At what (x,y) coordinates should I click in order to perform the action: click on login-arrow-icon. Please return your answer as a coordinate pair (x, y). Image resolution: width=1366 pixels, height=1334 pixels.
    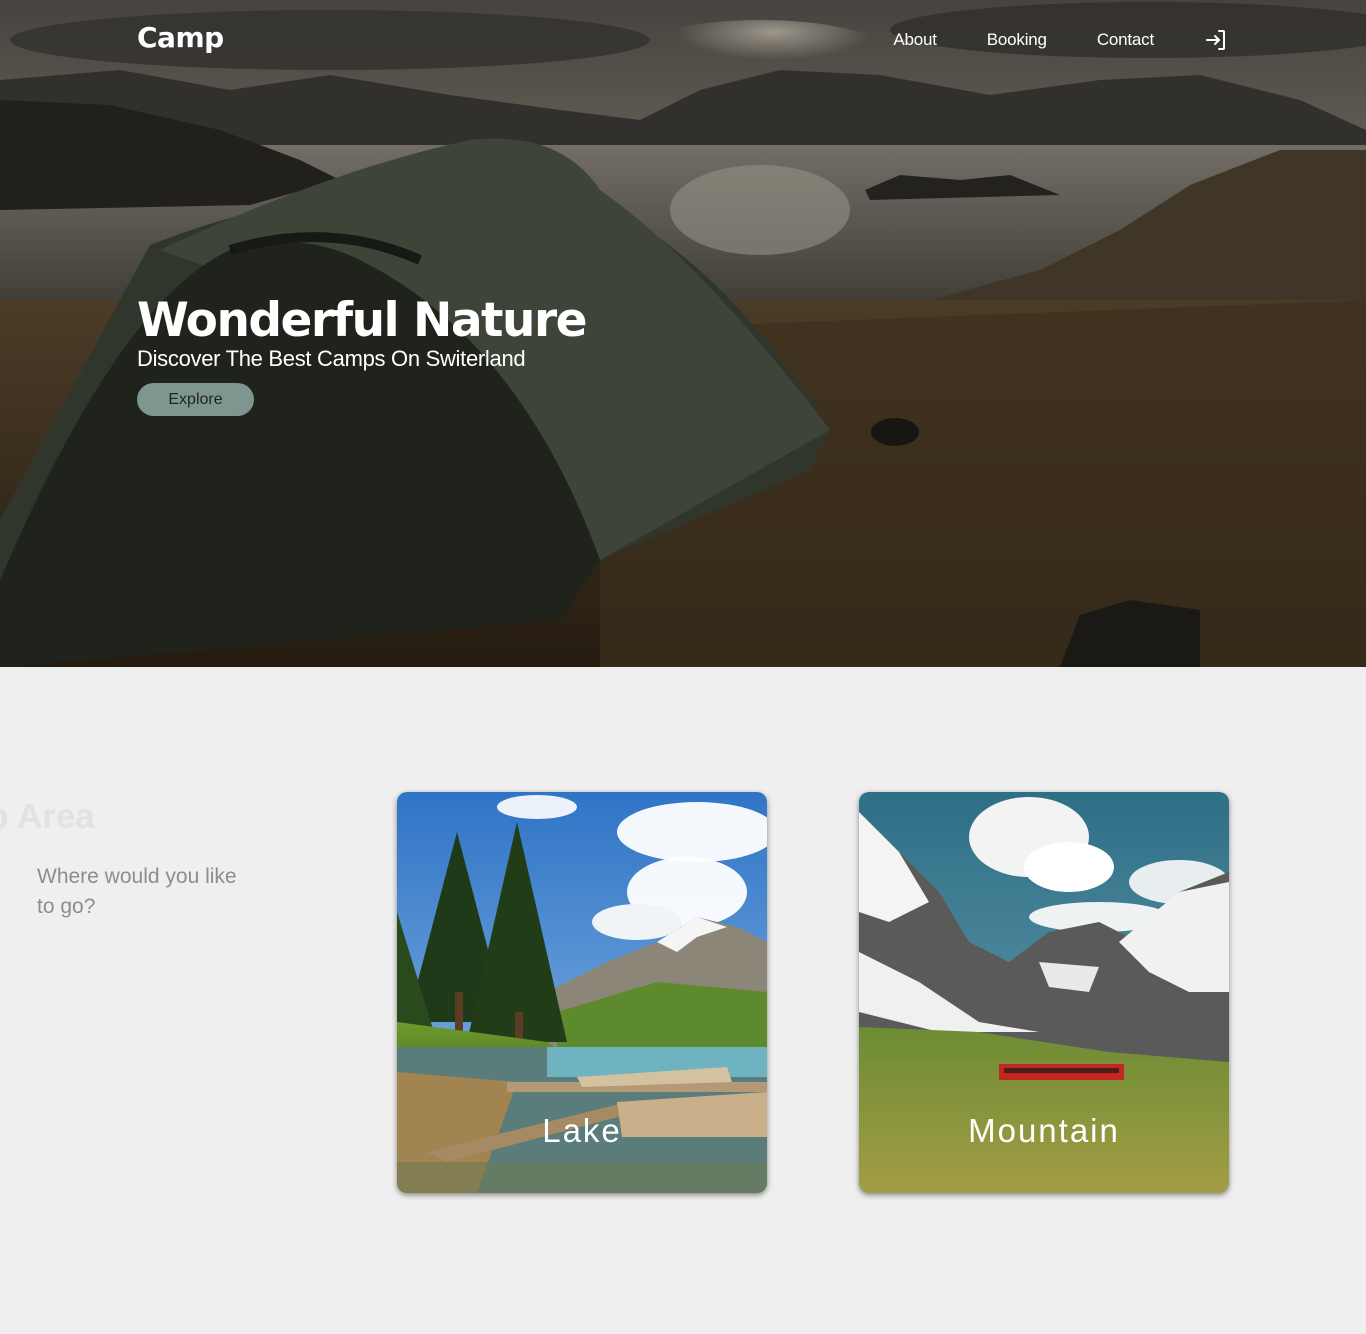
    Looking at the image, I should click on (1216, 40).